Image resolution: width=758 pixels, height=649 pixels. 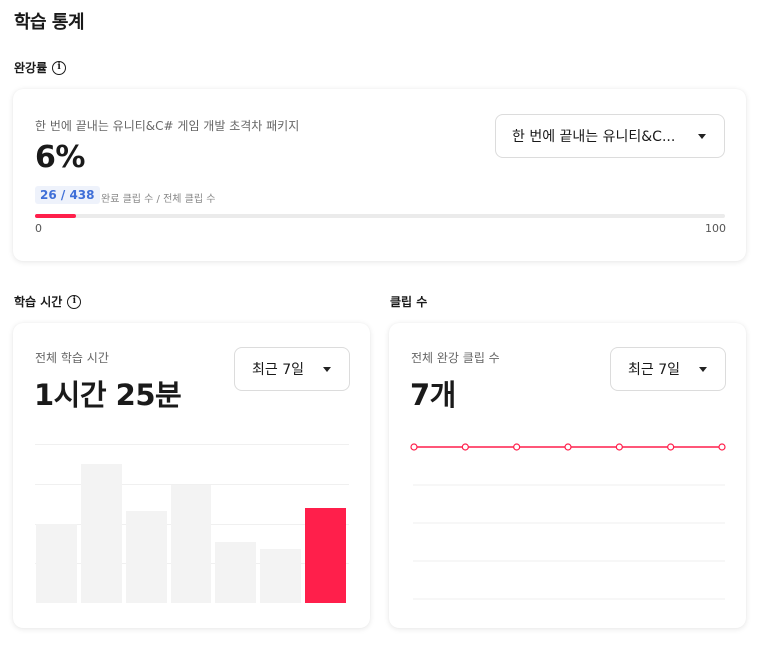 I want to click on clips-card-label: 전체 완강 클립 수, so click(x=455, y=358).